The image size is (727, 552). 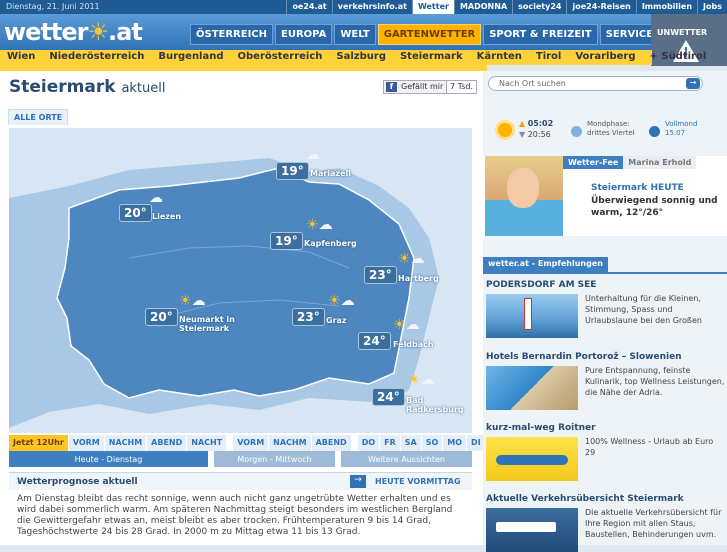 I want to click on facebook-like-button: f Gefällt mir, so click(x=416, y=87).